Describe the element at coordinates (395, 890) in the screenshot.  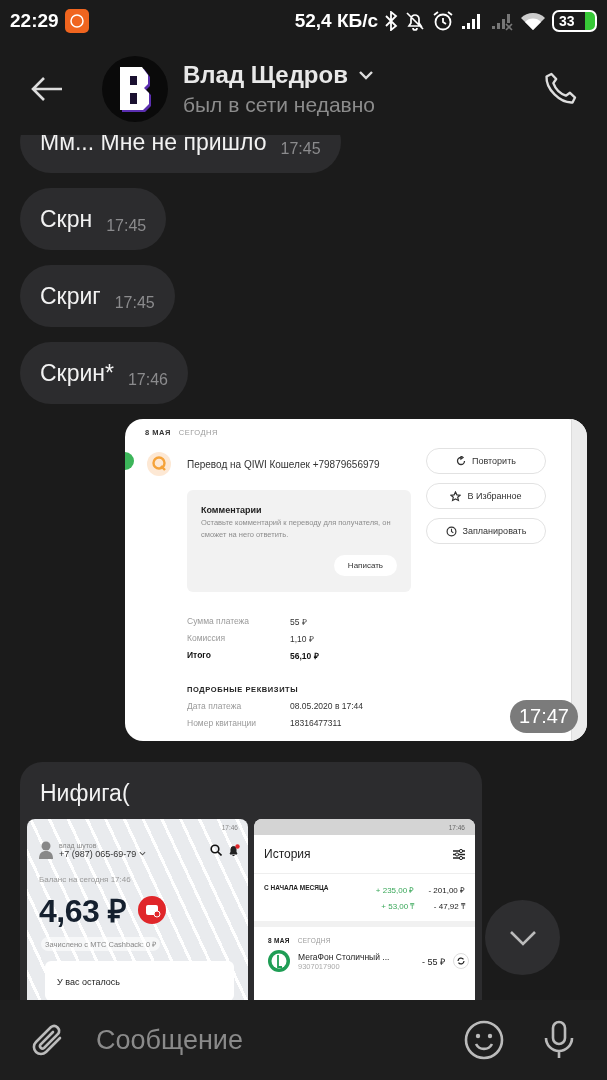
I see `total-amount: + 235,00 ₽` at that location.